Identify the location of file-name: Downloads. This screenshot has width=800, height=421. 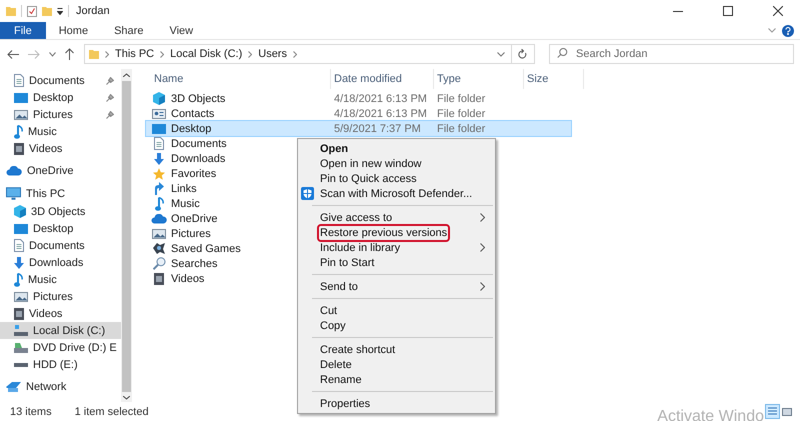
(198, 158).